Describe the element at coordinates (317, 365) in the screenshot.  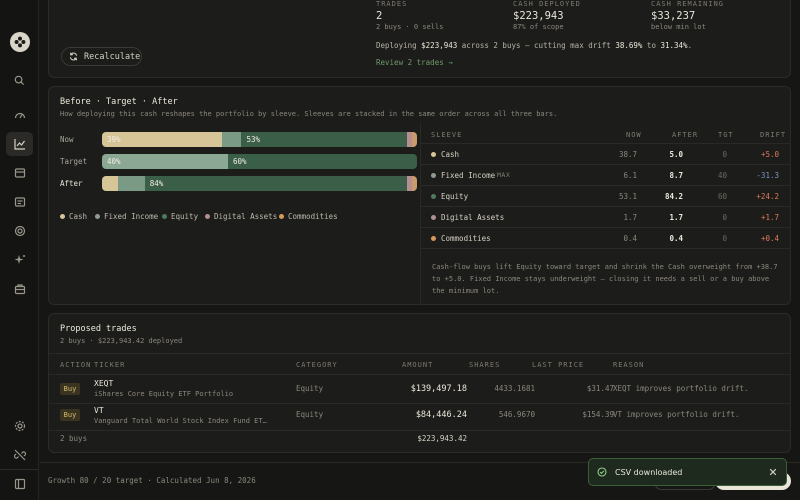
I see `col-category: CATEGORY` at that location.